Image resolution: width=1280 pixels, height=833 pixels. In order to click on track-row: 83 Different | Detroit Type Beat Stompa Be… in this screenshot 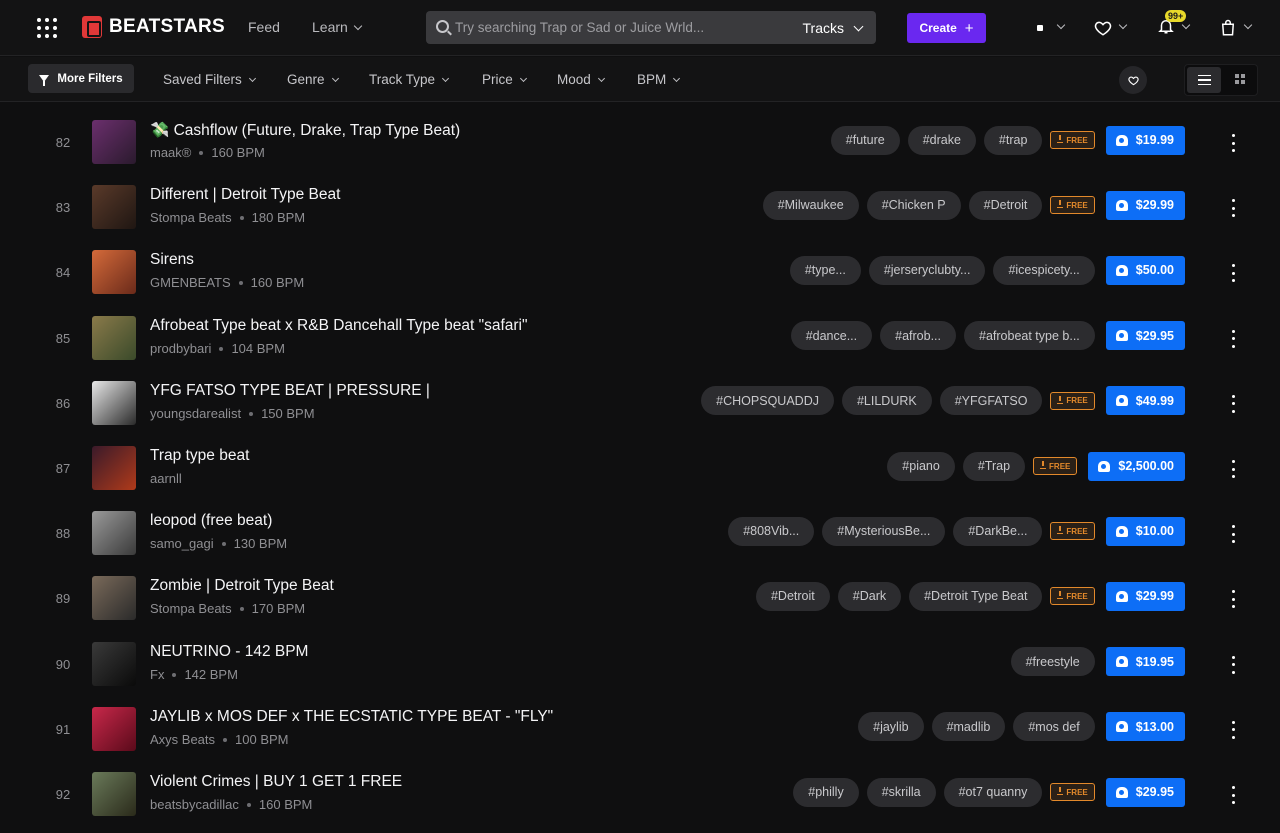, I will do `click(640, 208)`.